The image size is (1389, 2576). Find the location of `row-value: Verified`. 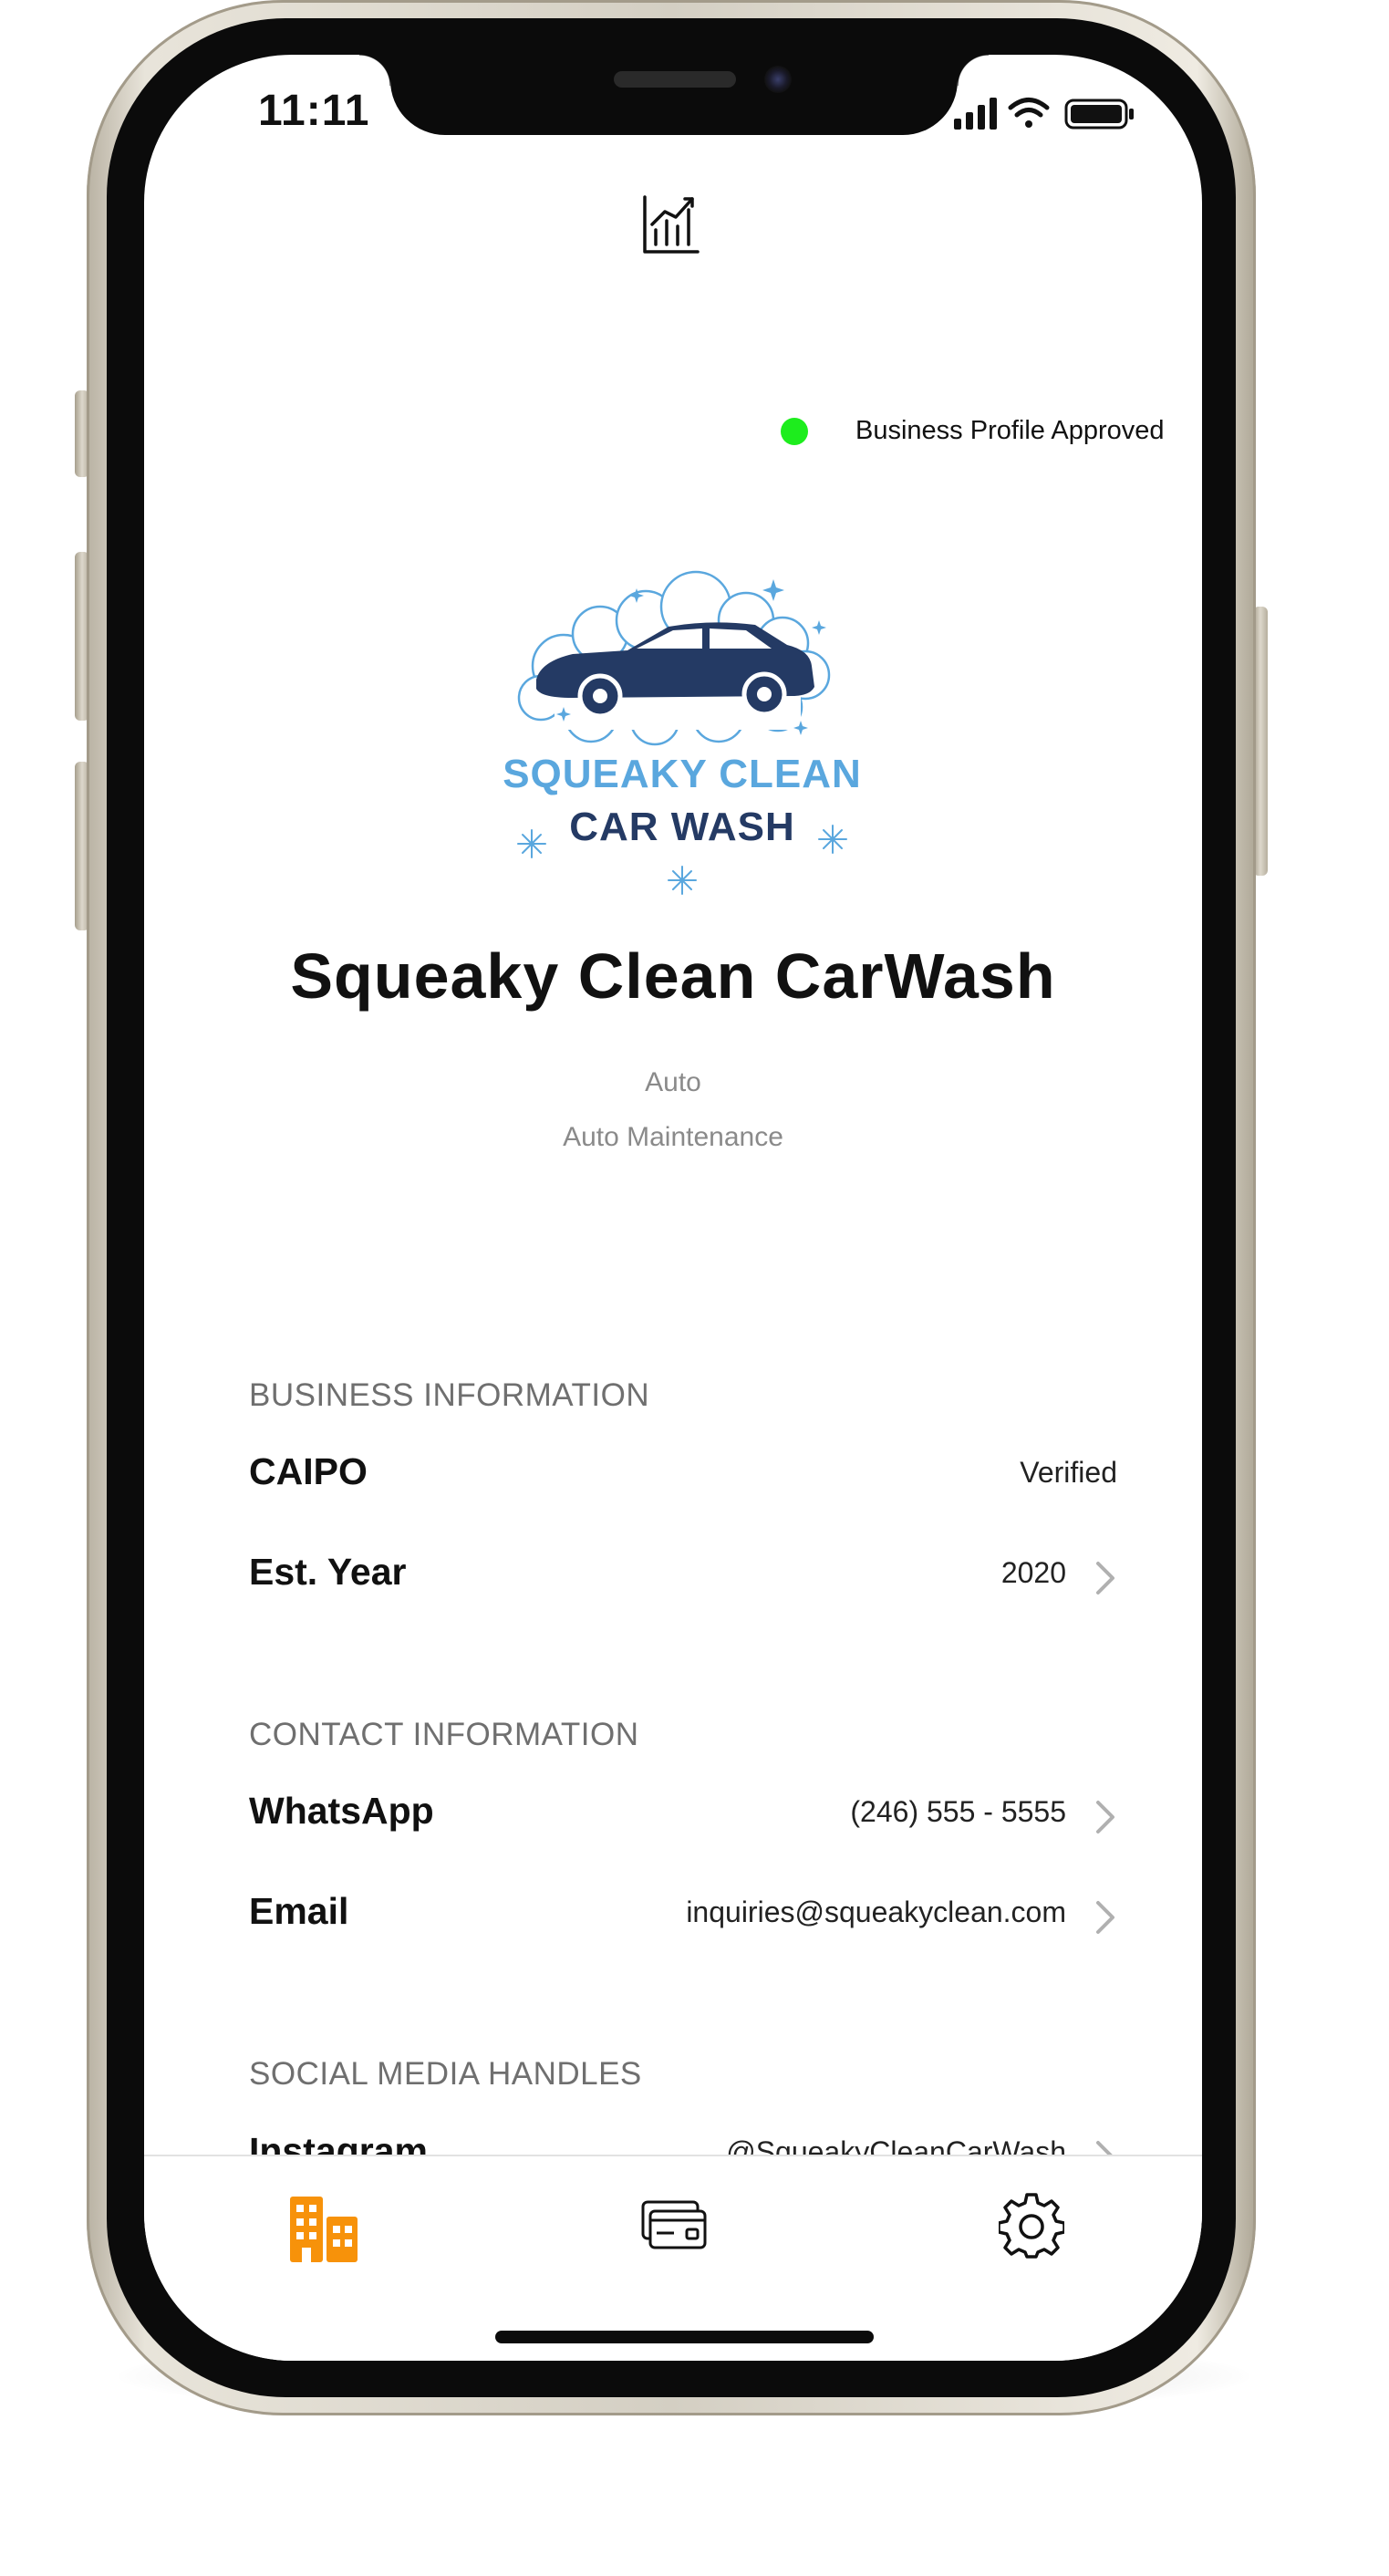

row-value: Verified is located at coordinates (1069, 1472).